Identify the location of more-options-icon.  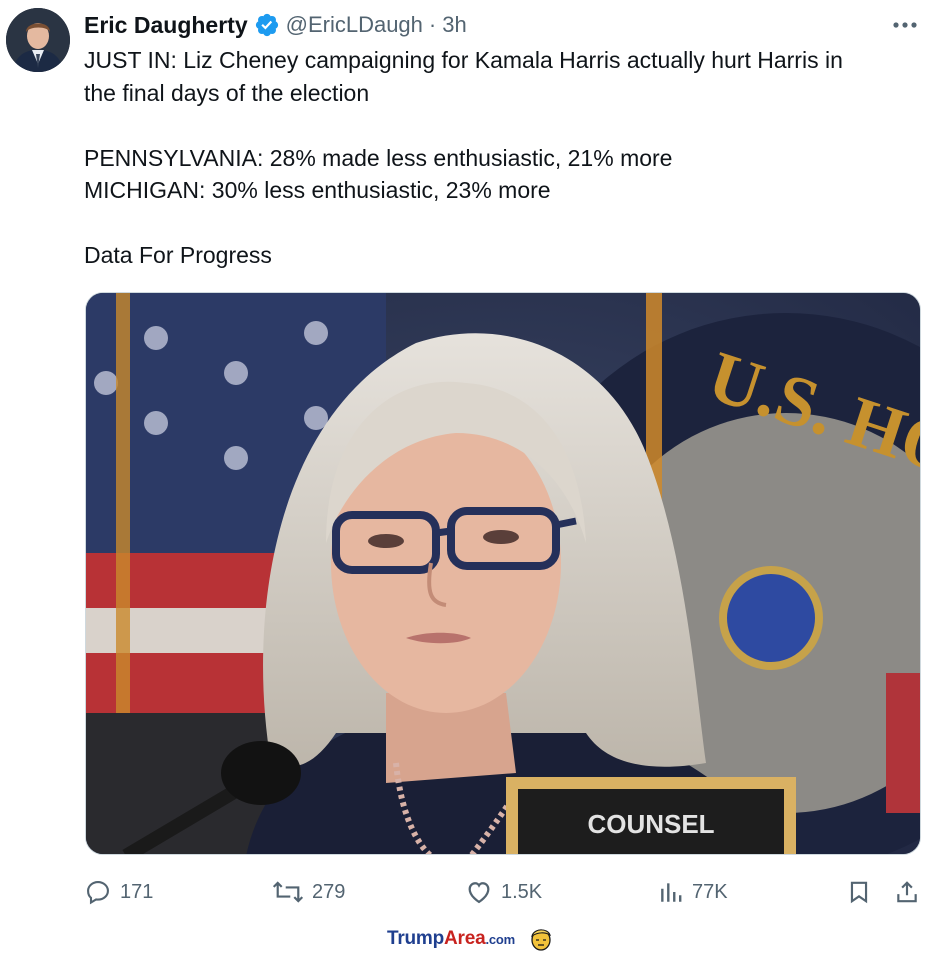
(905, 25).